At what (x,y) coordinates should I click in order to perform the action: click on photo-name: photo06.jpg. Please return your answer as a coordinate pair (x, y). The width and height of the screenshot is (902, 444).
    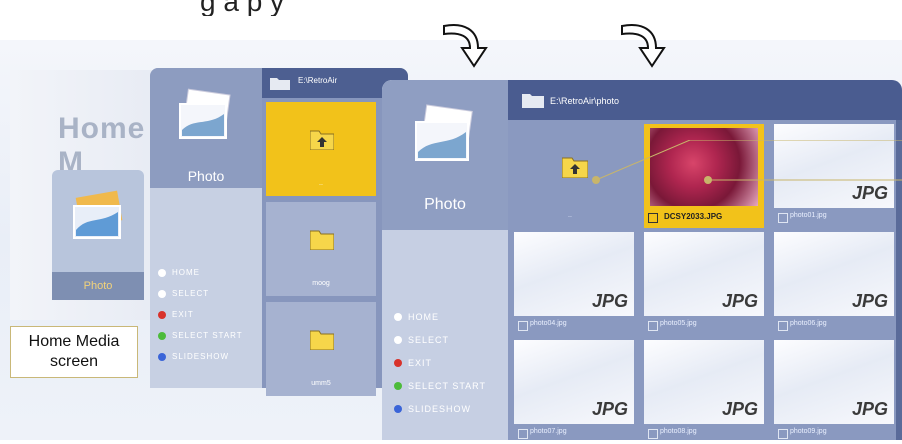
    Looking at the image, I should click on (808, 323).